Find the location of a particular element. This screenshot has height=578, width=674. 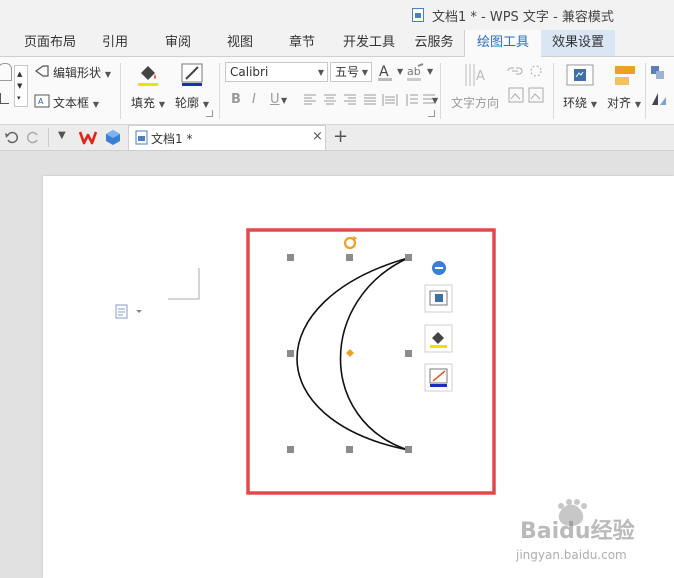

resize-handle-top is located at coordinates (349, 257).